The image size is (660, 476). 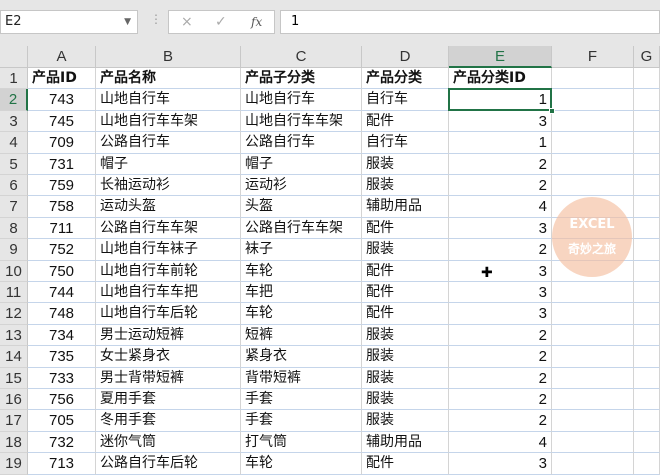 What do you see at coordinates (14, 228) in the screenshot?
I see `row-header: 8` at bounding box center [14, 228].